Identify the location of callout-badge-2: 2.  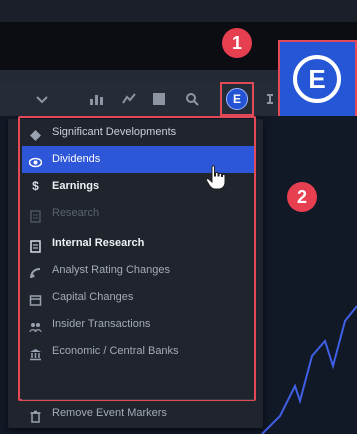
(302, 197).